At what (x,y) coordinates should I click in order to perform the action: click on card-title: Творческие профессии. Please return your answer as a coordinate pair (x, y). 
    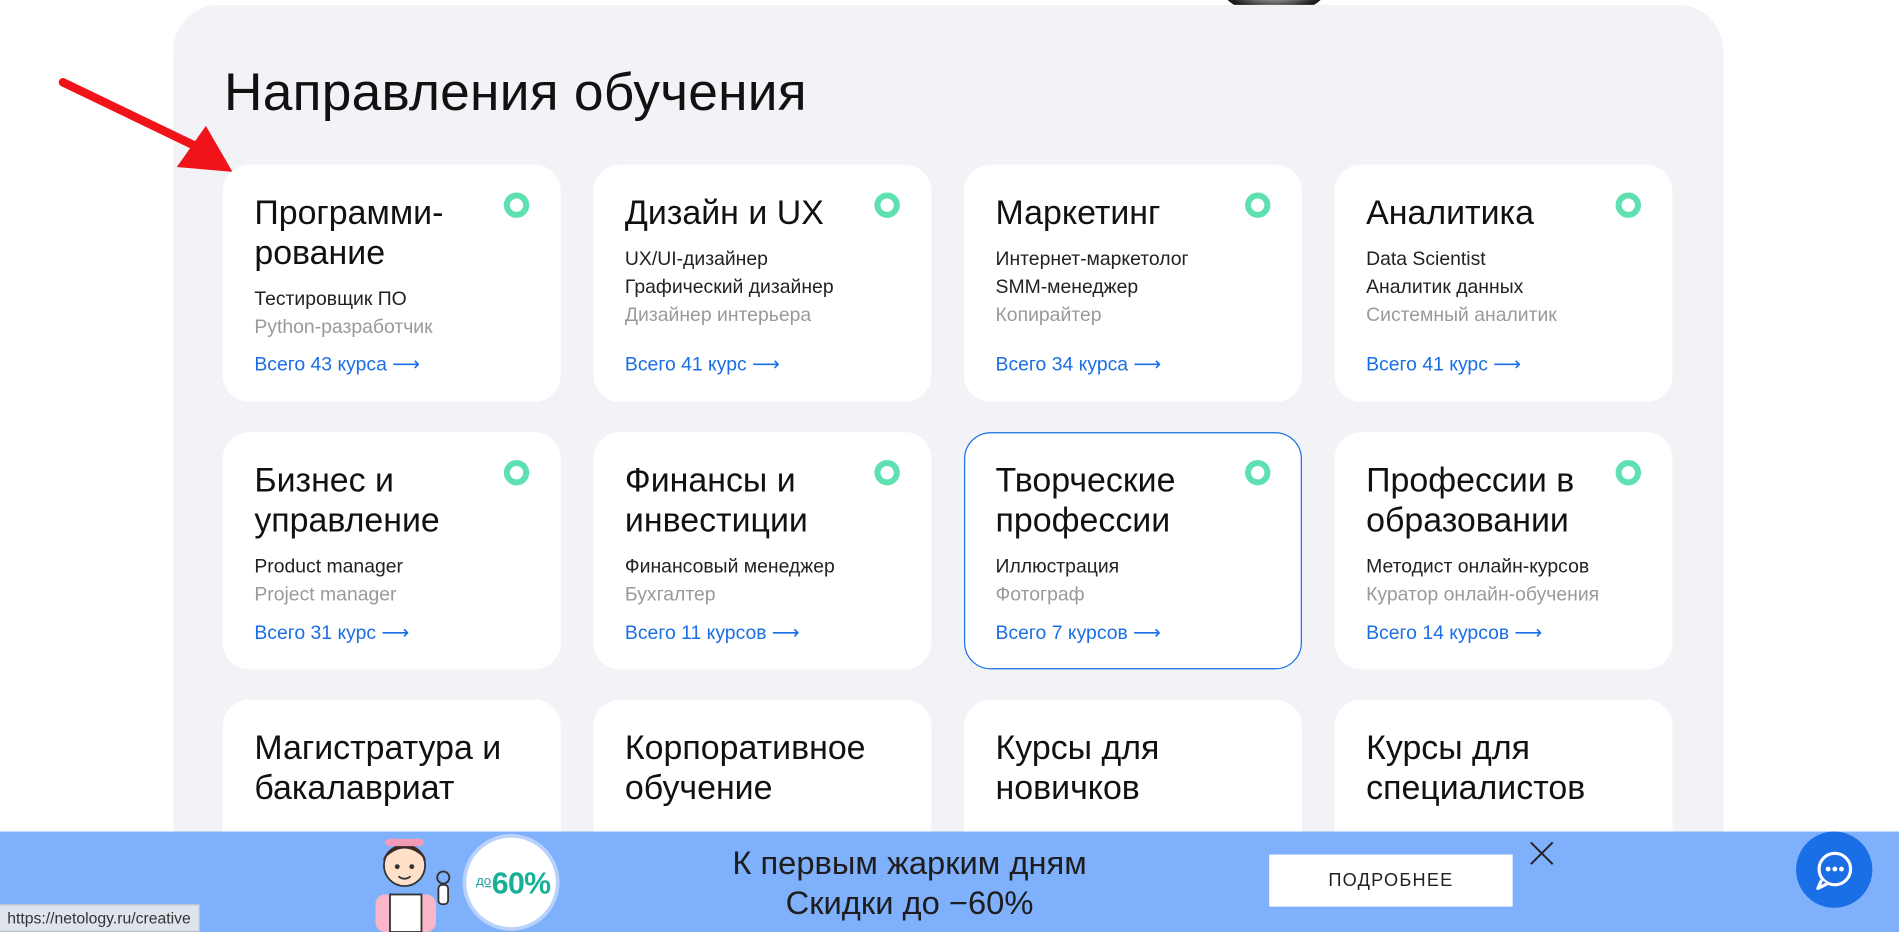
    Looking at the image, I should click on (1085, 500).